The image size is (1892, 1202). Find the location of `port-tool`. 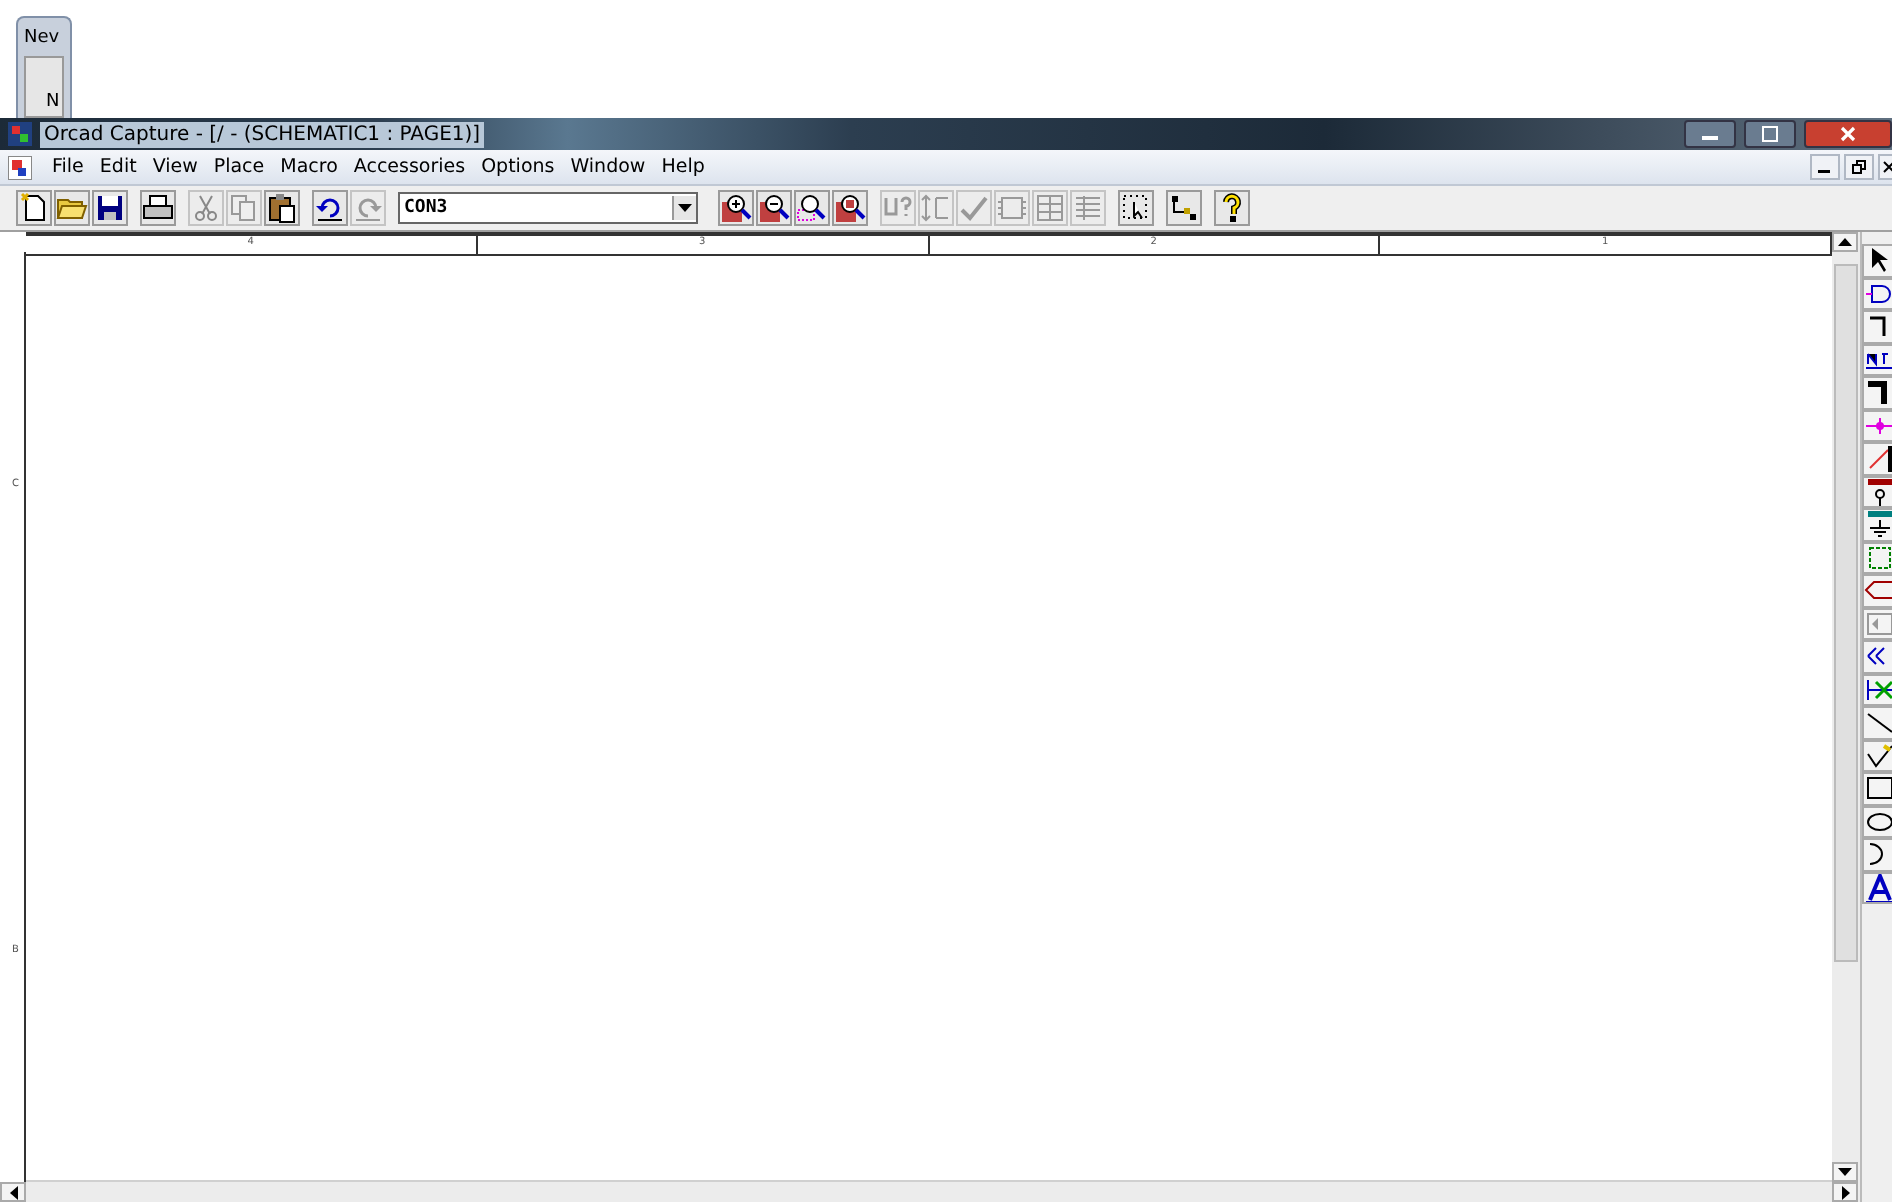

port-tool is located at coordinates (1877, 590).